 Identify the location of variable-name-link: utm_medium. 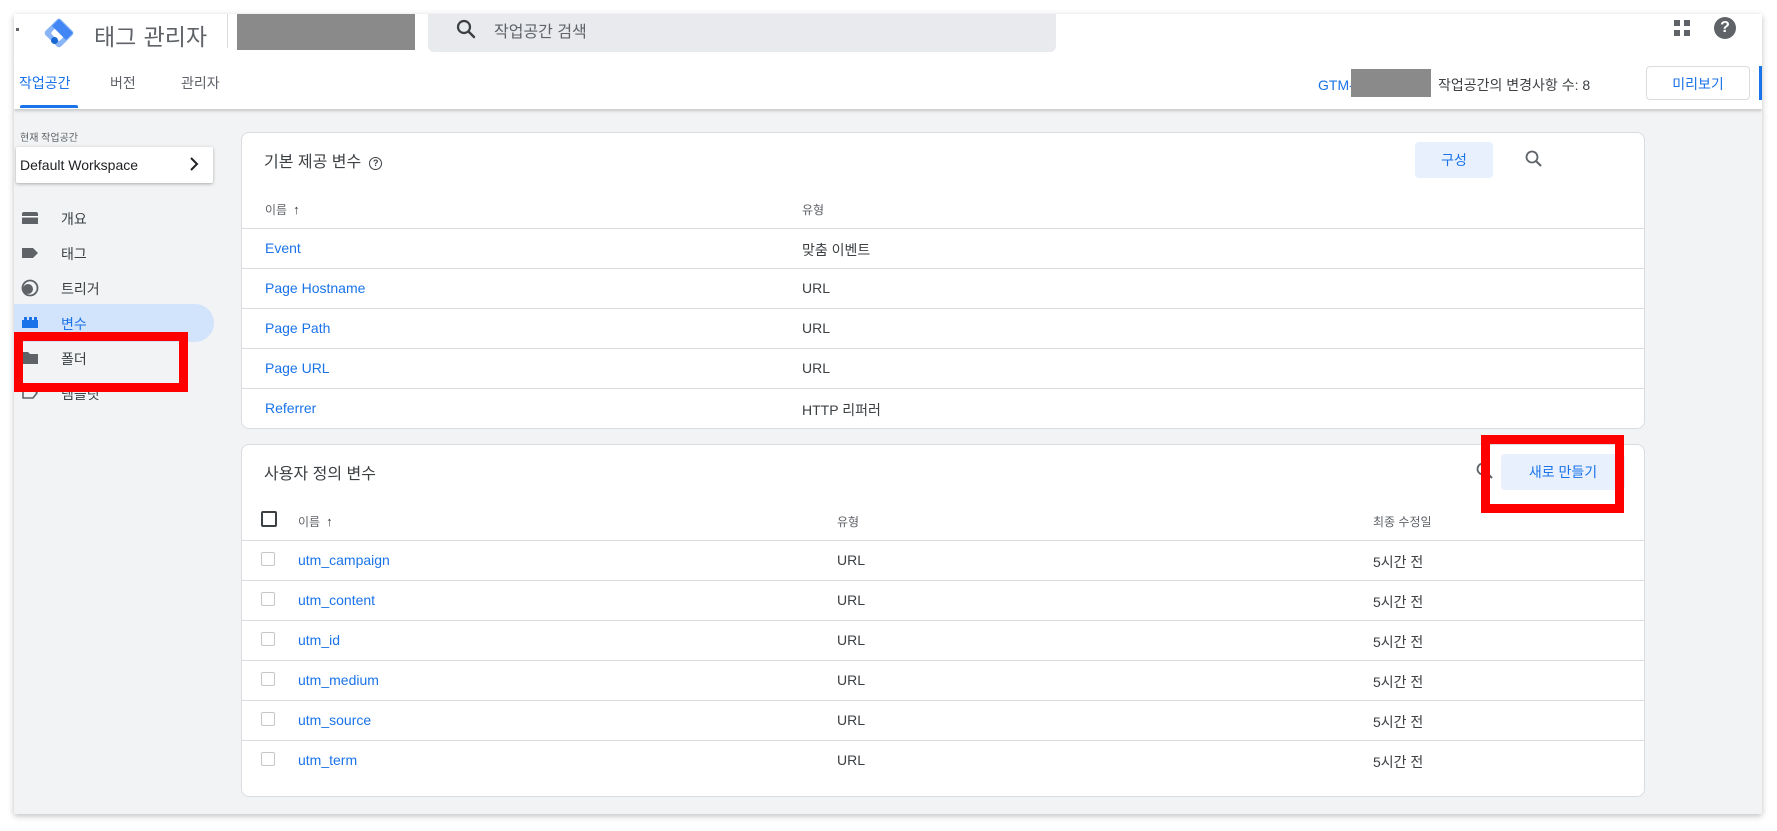
(338, 680).